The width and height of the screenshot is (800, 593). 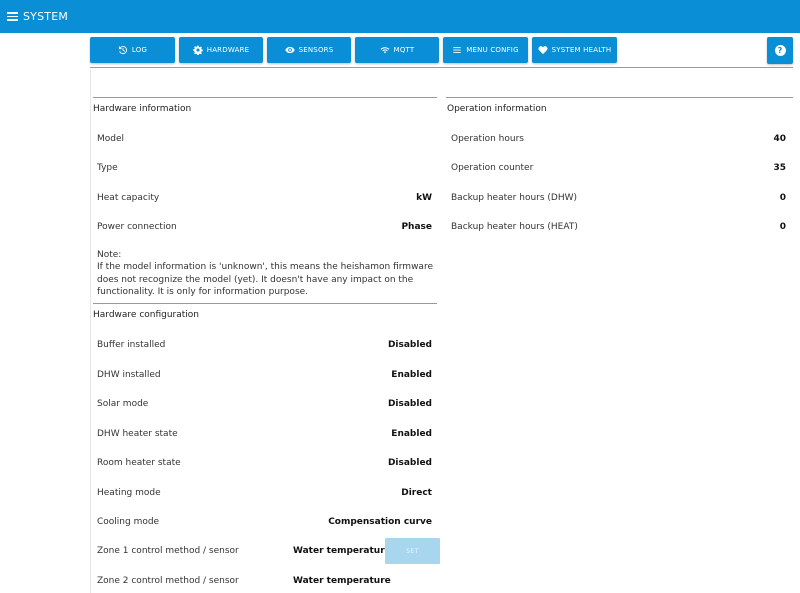 I want to click on row-label: Power connection, so click(x=137, y=227).